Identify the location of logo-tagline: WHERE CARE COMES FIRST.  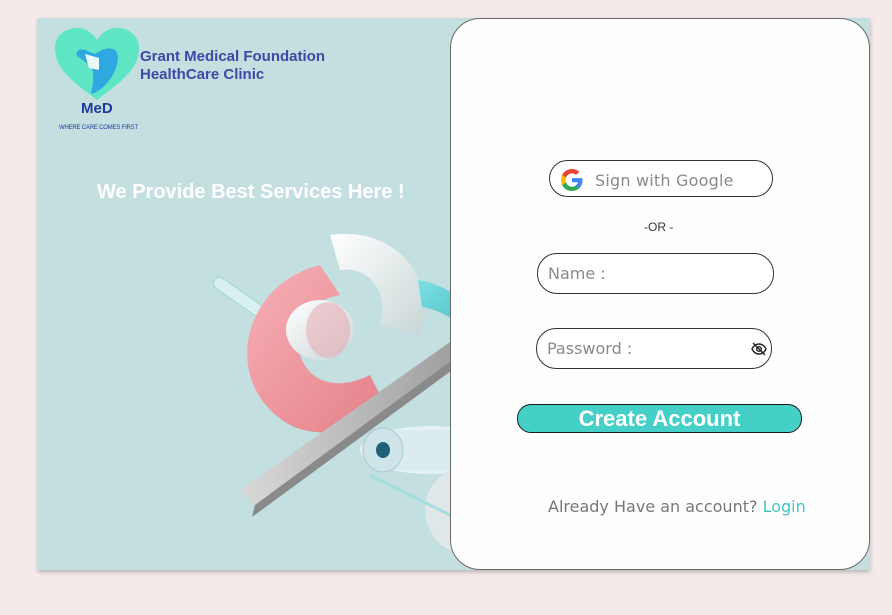
(98, 128).